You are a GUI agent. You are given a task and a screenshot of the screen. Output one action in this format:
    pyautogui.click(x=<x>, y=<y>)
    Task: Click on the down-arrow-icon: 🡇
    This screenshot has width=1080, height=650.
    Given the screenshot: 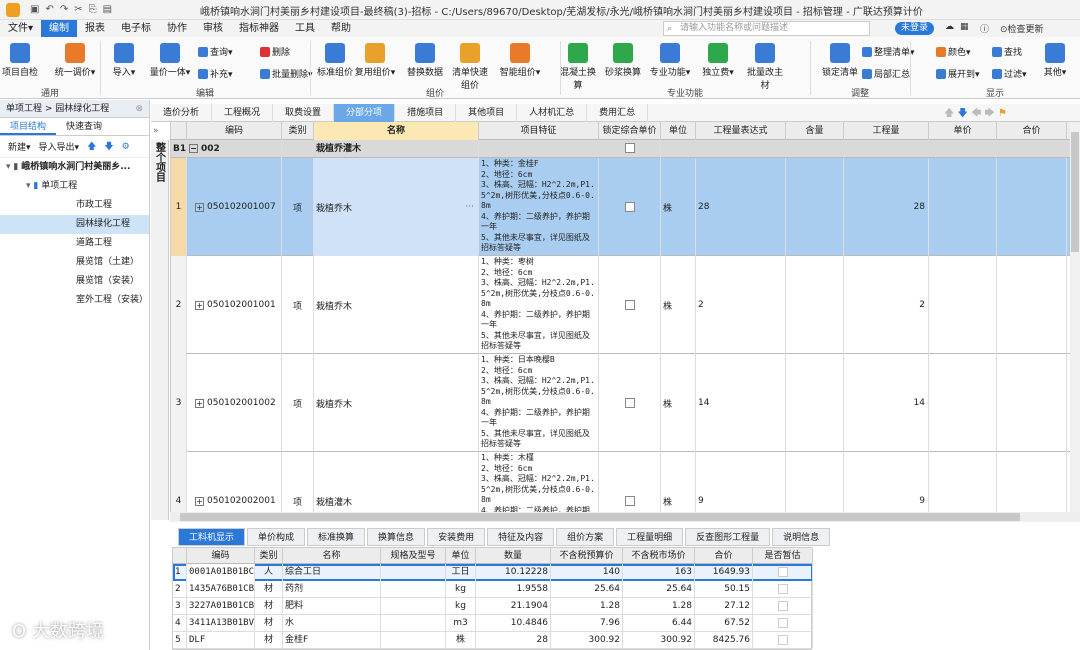 What is the action you would take?
    pyautogui.click(x=962, y=113)
    